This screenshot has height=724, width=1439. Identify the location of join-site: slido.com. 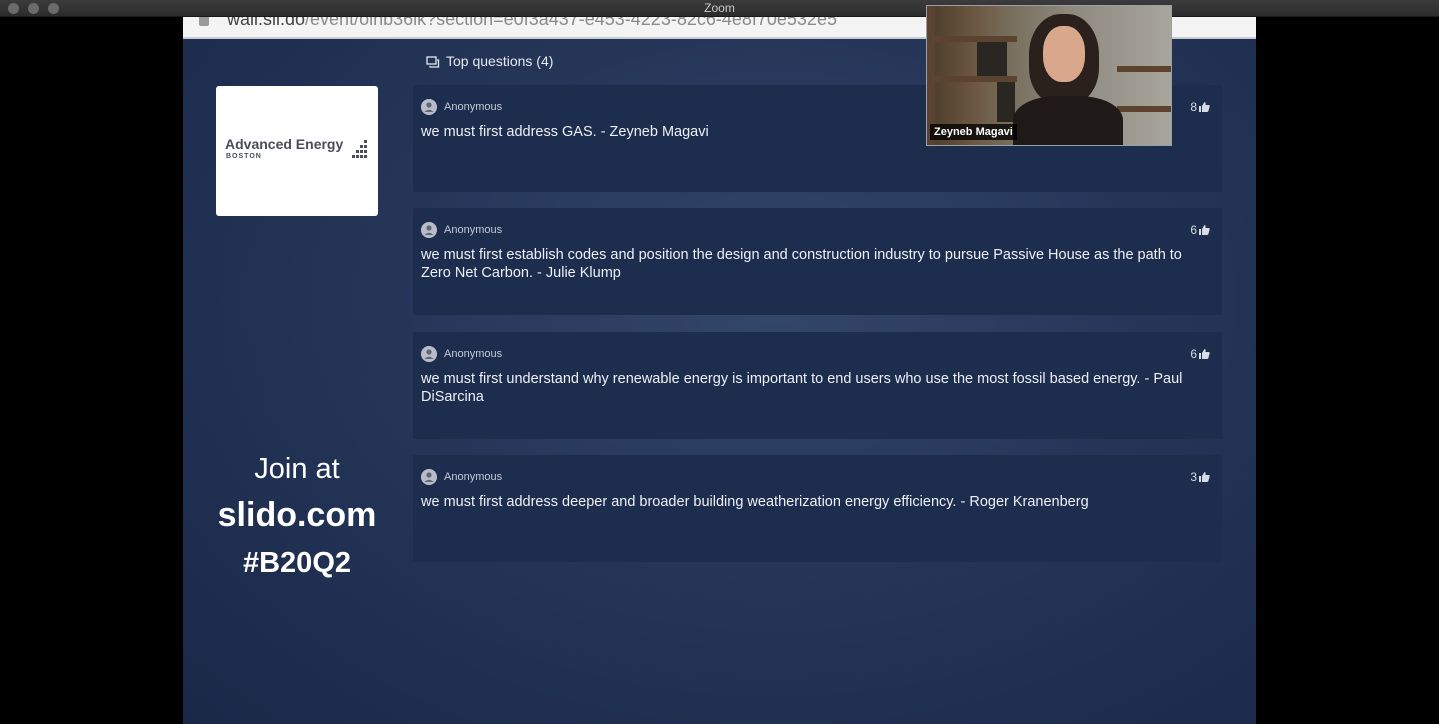
(297, 515).